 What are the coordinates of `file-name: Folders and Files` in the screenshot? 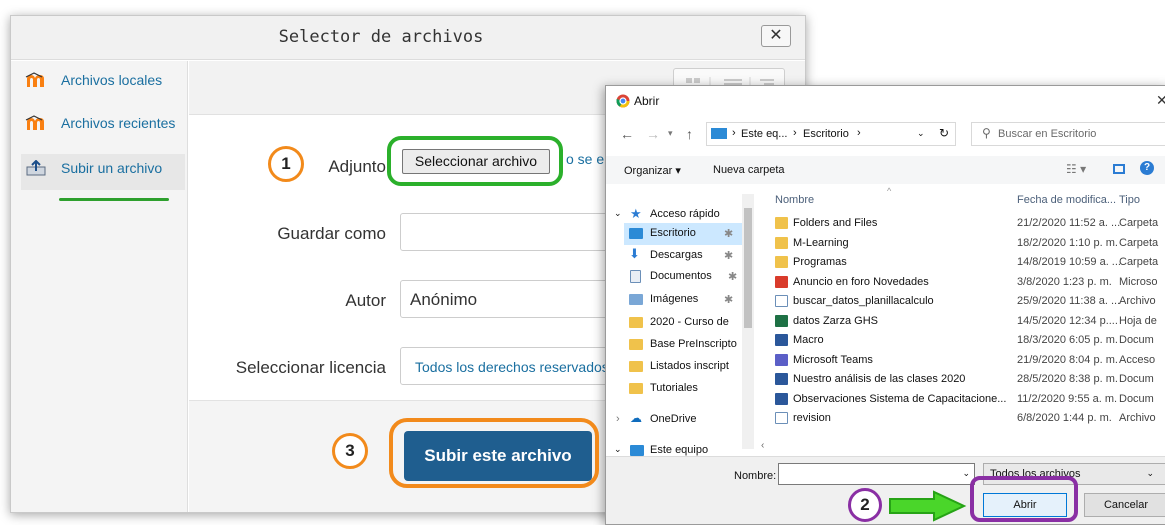 It's located at (835, 223).